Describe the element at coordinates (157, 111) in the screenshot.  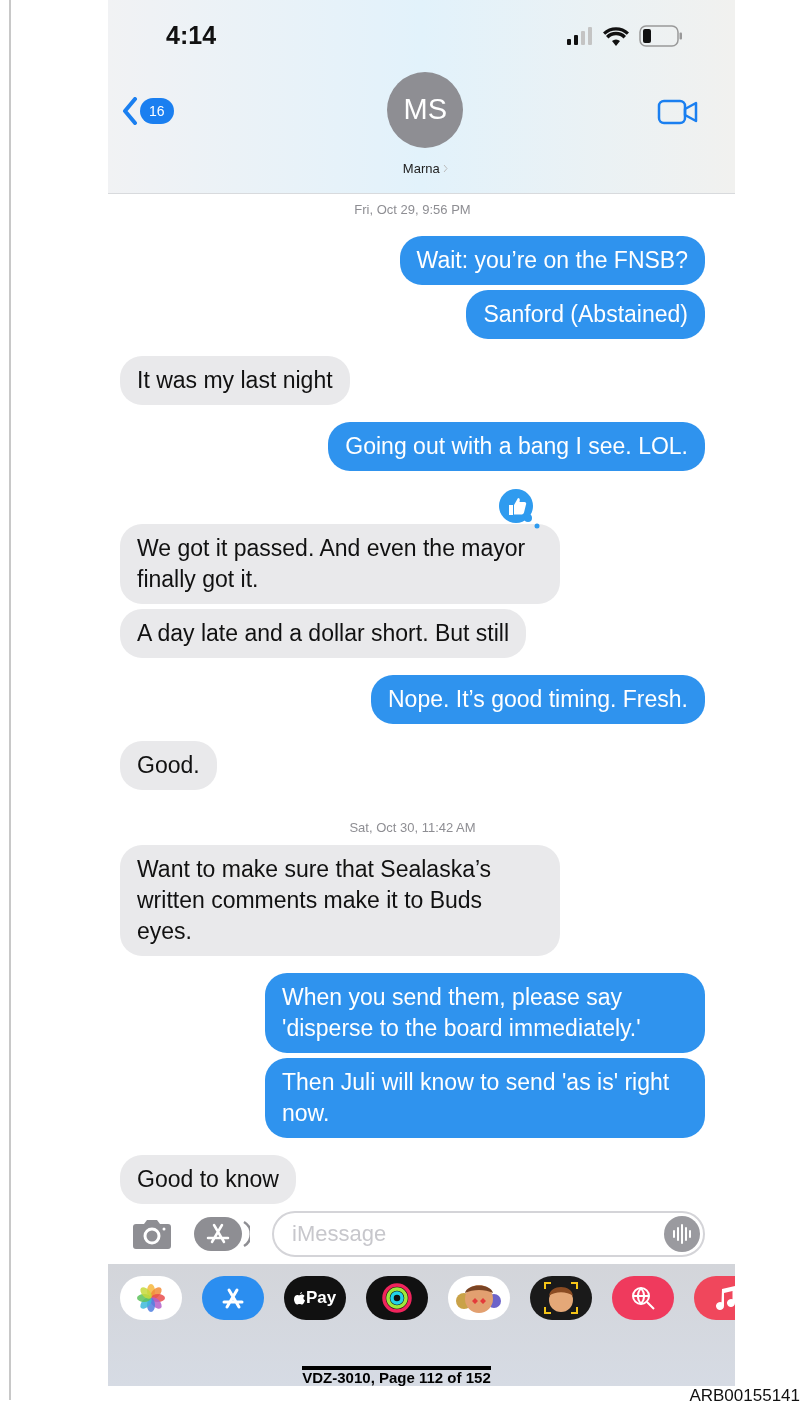
I see `unread-count-badge: 16` at that location.